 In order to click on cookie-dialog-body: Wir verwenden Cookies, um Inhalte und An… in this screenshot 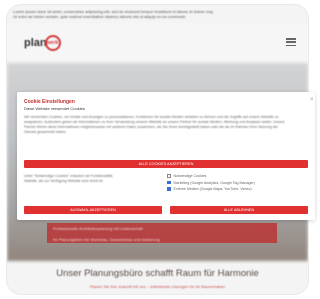, I will do `click(169, 125)`.